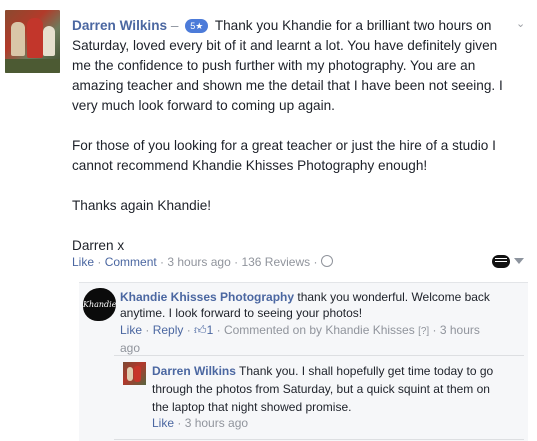 This screenshot has height=441, width=537. Describe the element at coordinates (207, 297) in the screenshot. I see `comment-author: Khandie Khisses Photography` at that location.